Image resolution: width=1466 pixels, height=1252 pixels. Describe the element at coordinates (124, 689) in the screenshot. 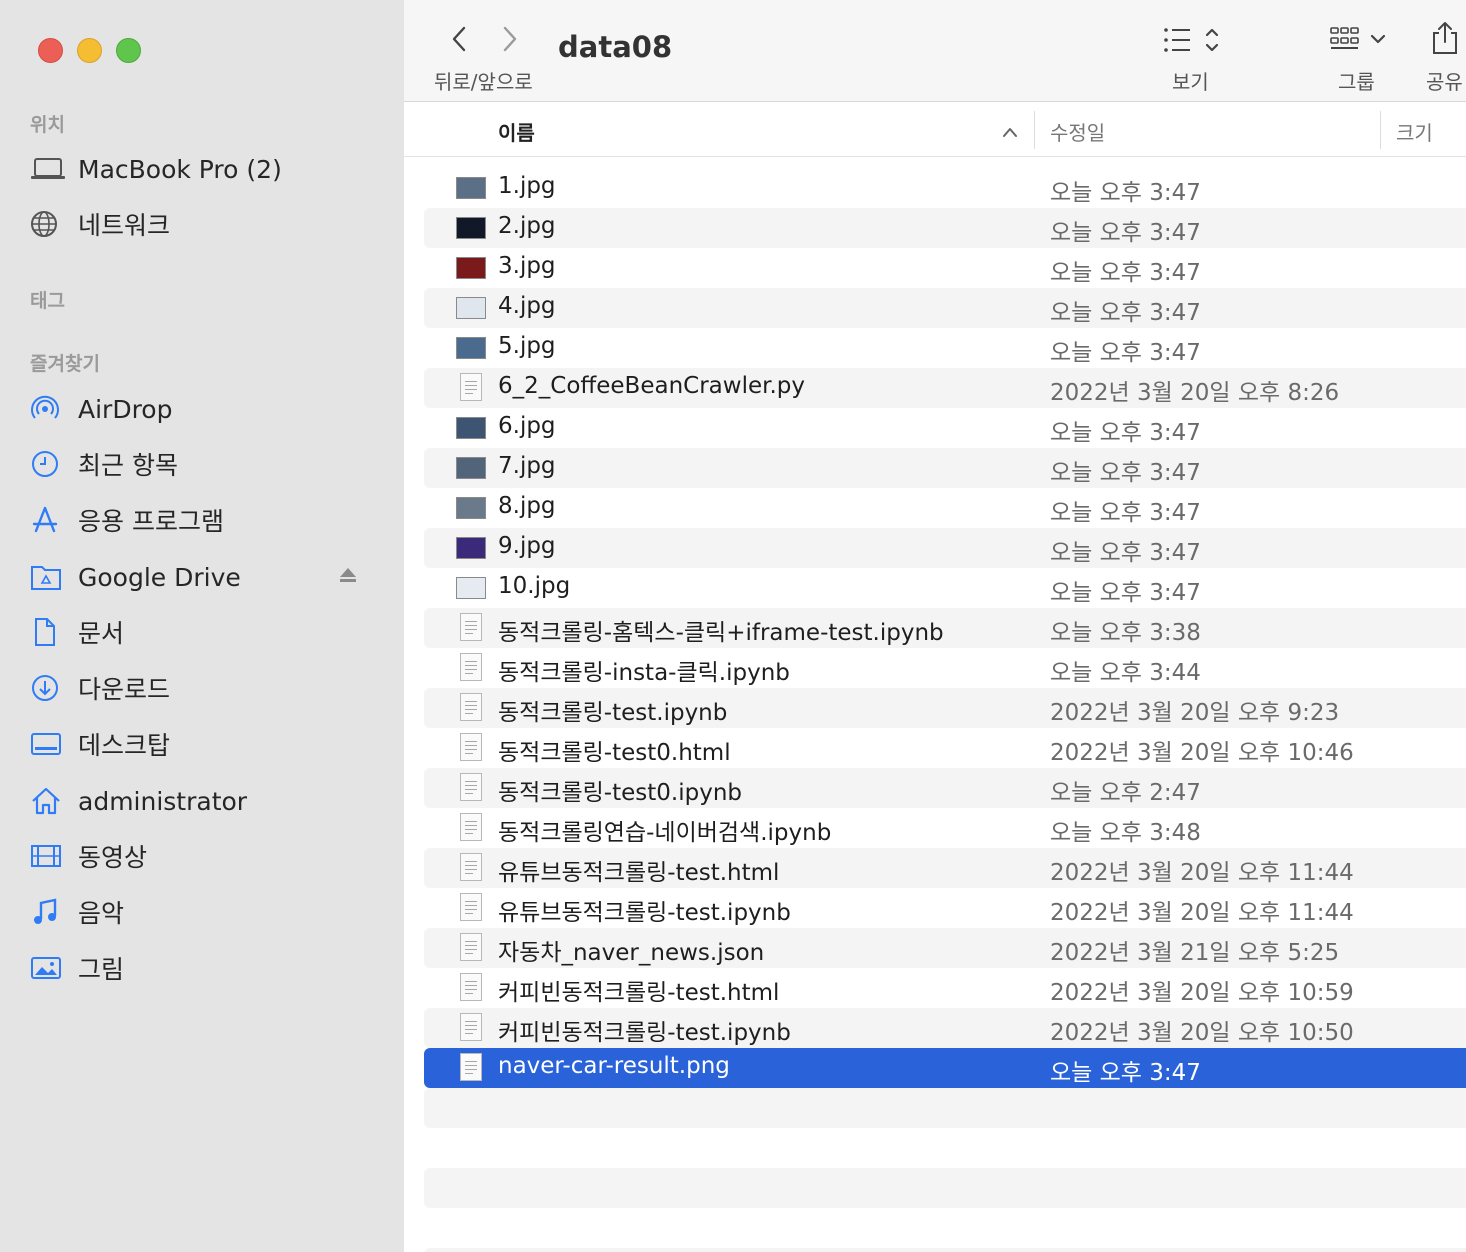

I see `sidebar-item-label: 다운로드` at that location.